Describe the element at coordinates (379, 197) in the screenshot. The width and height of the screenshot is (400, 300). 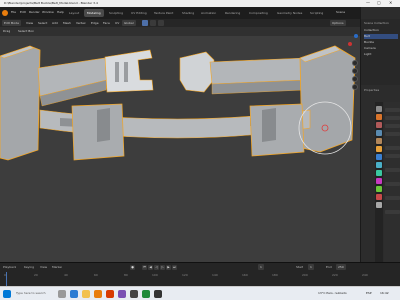
I see `material-tab-icon` at that location.